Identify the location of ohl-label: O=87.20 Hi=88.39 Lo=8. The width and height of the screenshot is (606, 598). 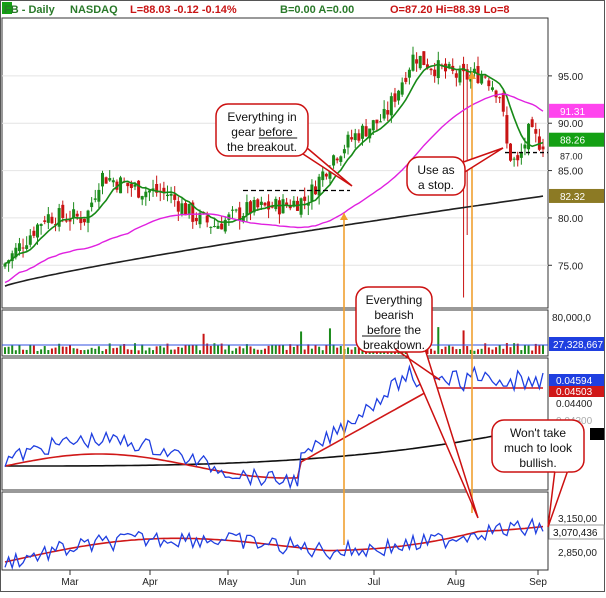
(450, 10).